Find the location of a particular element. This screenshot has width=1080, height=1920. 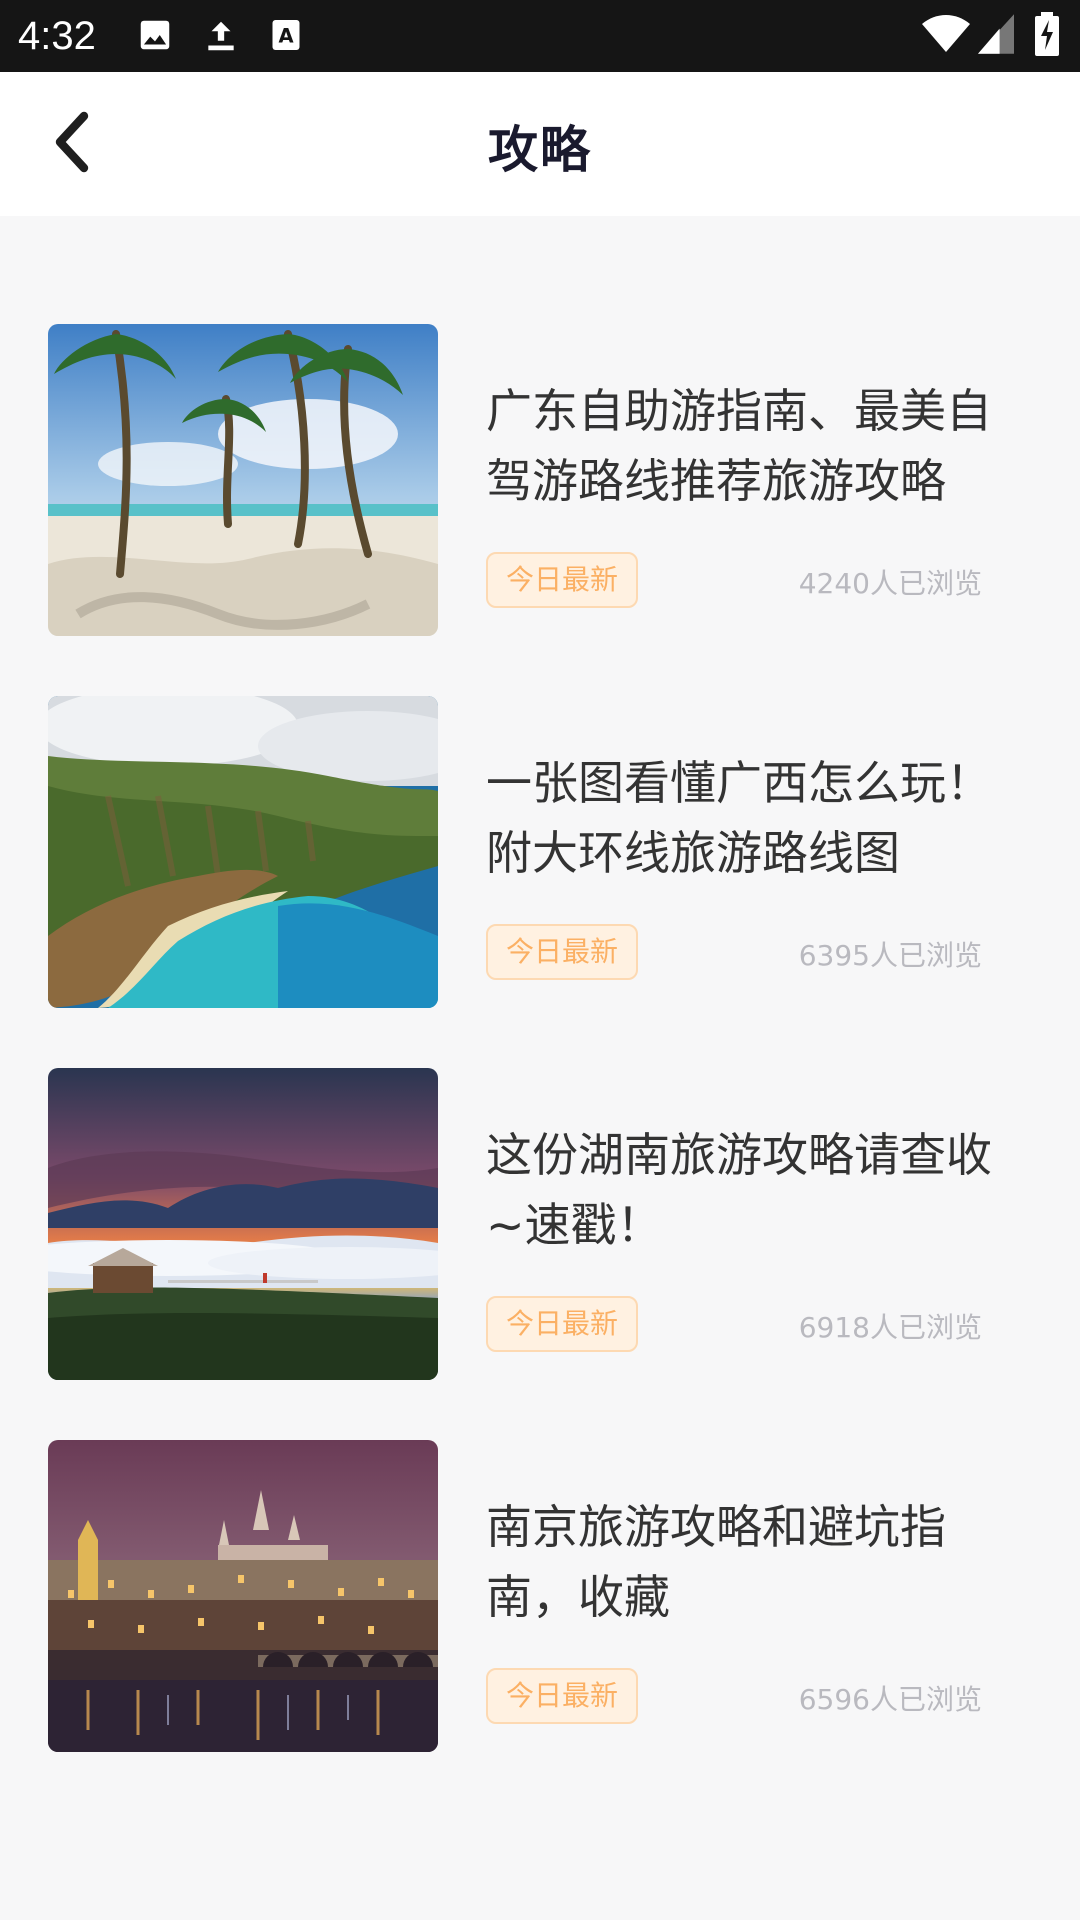

article-title: 一张图看懂广西怎么玩！附大环线旅游路线图 is located at coordinates (739, 818).